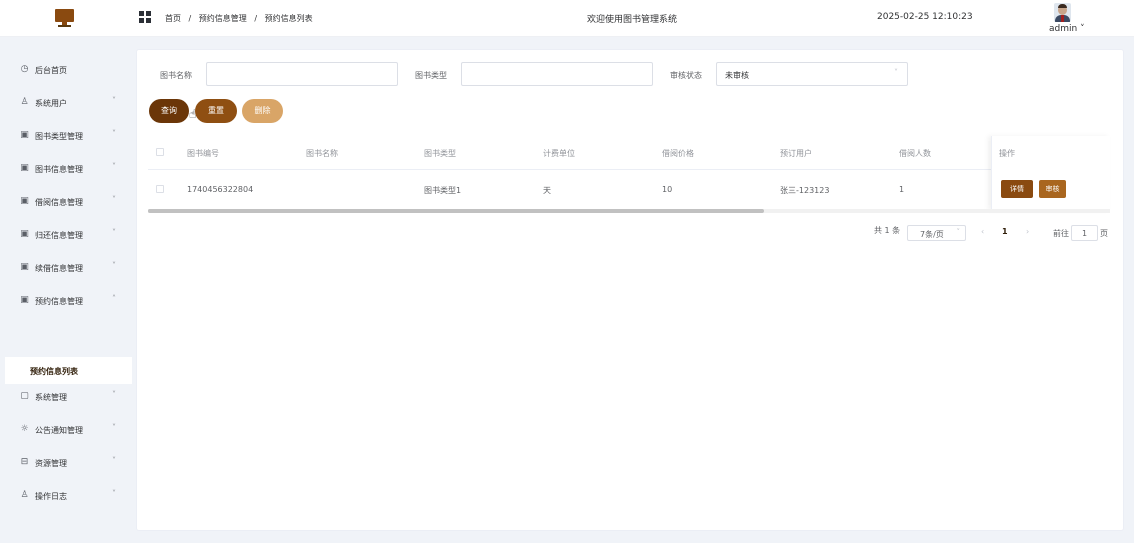 The width and height of the screenshot is (1134, 543). I want to click on sidebar-item: ♙ 操作日志 ˅, so click(66, 496).